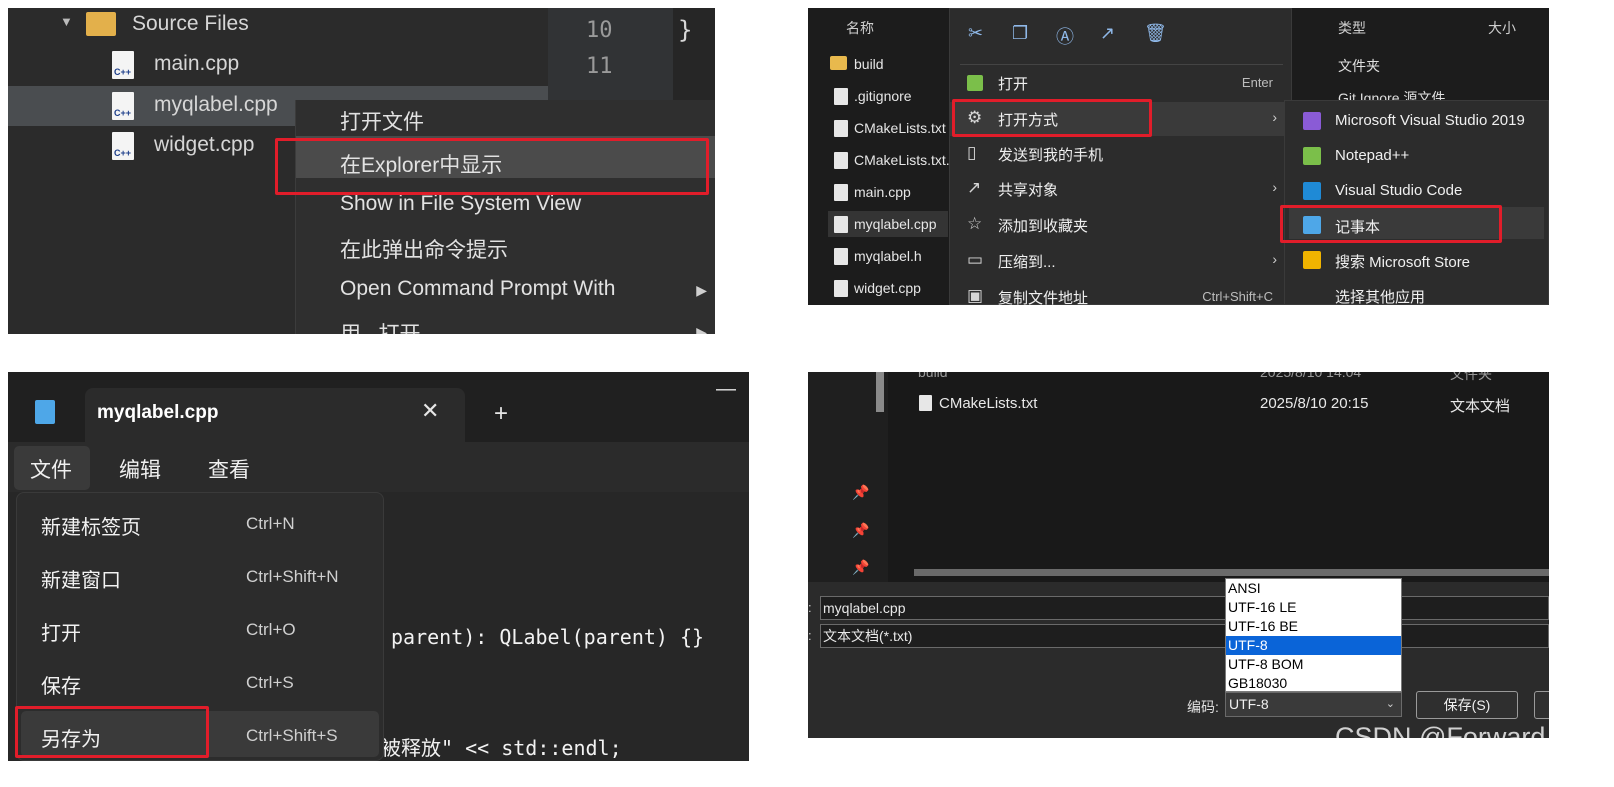 The image size is (1614, 787). Describe the element at coordinates (1184, 636) in the screenshot. I see `filetype-select: 文本文档(*.txt)` at that location.